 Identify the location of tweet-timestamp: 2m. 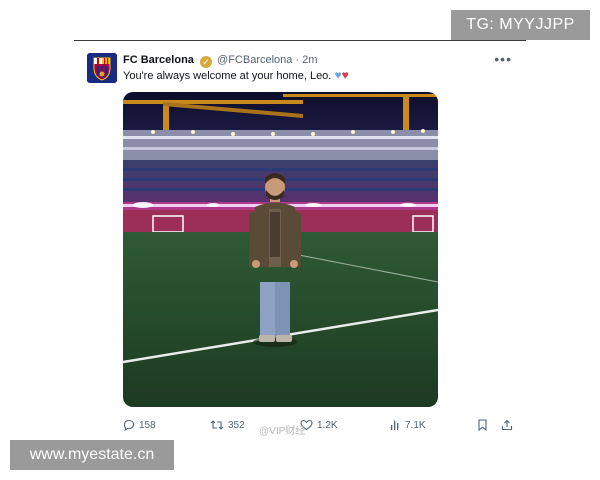
(309, 60).